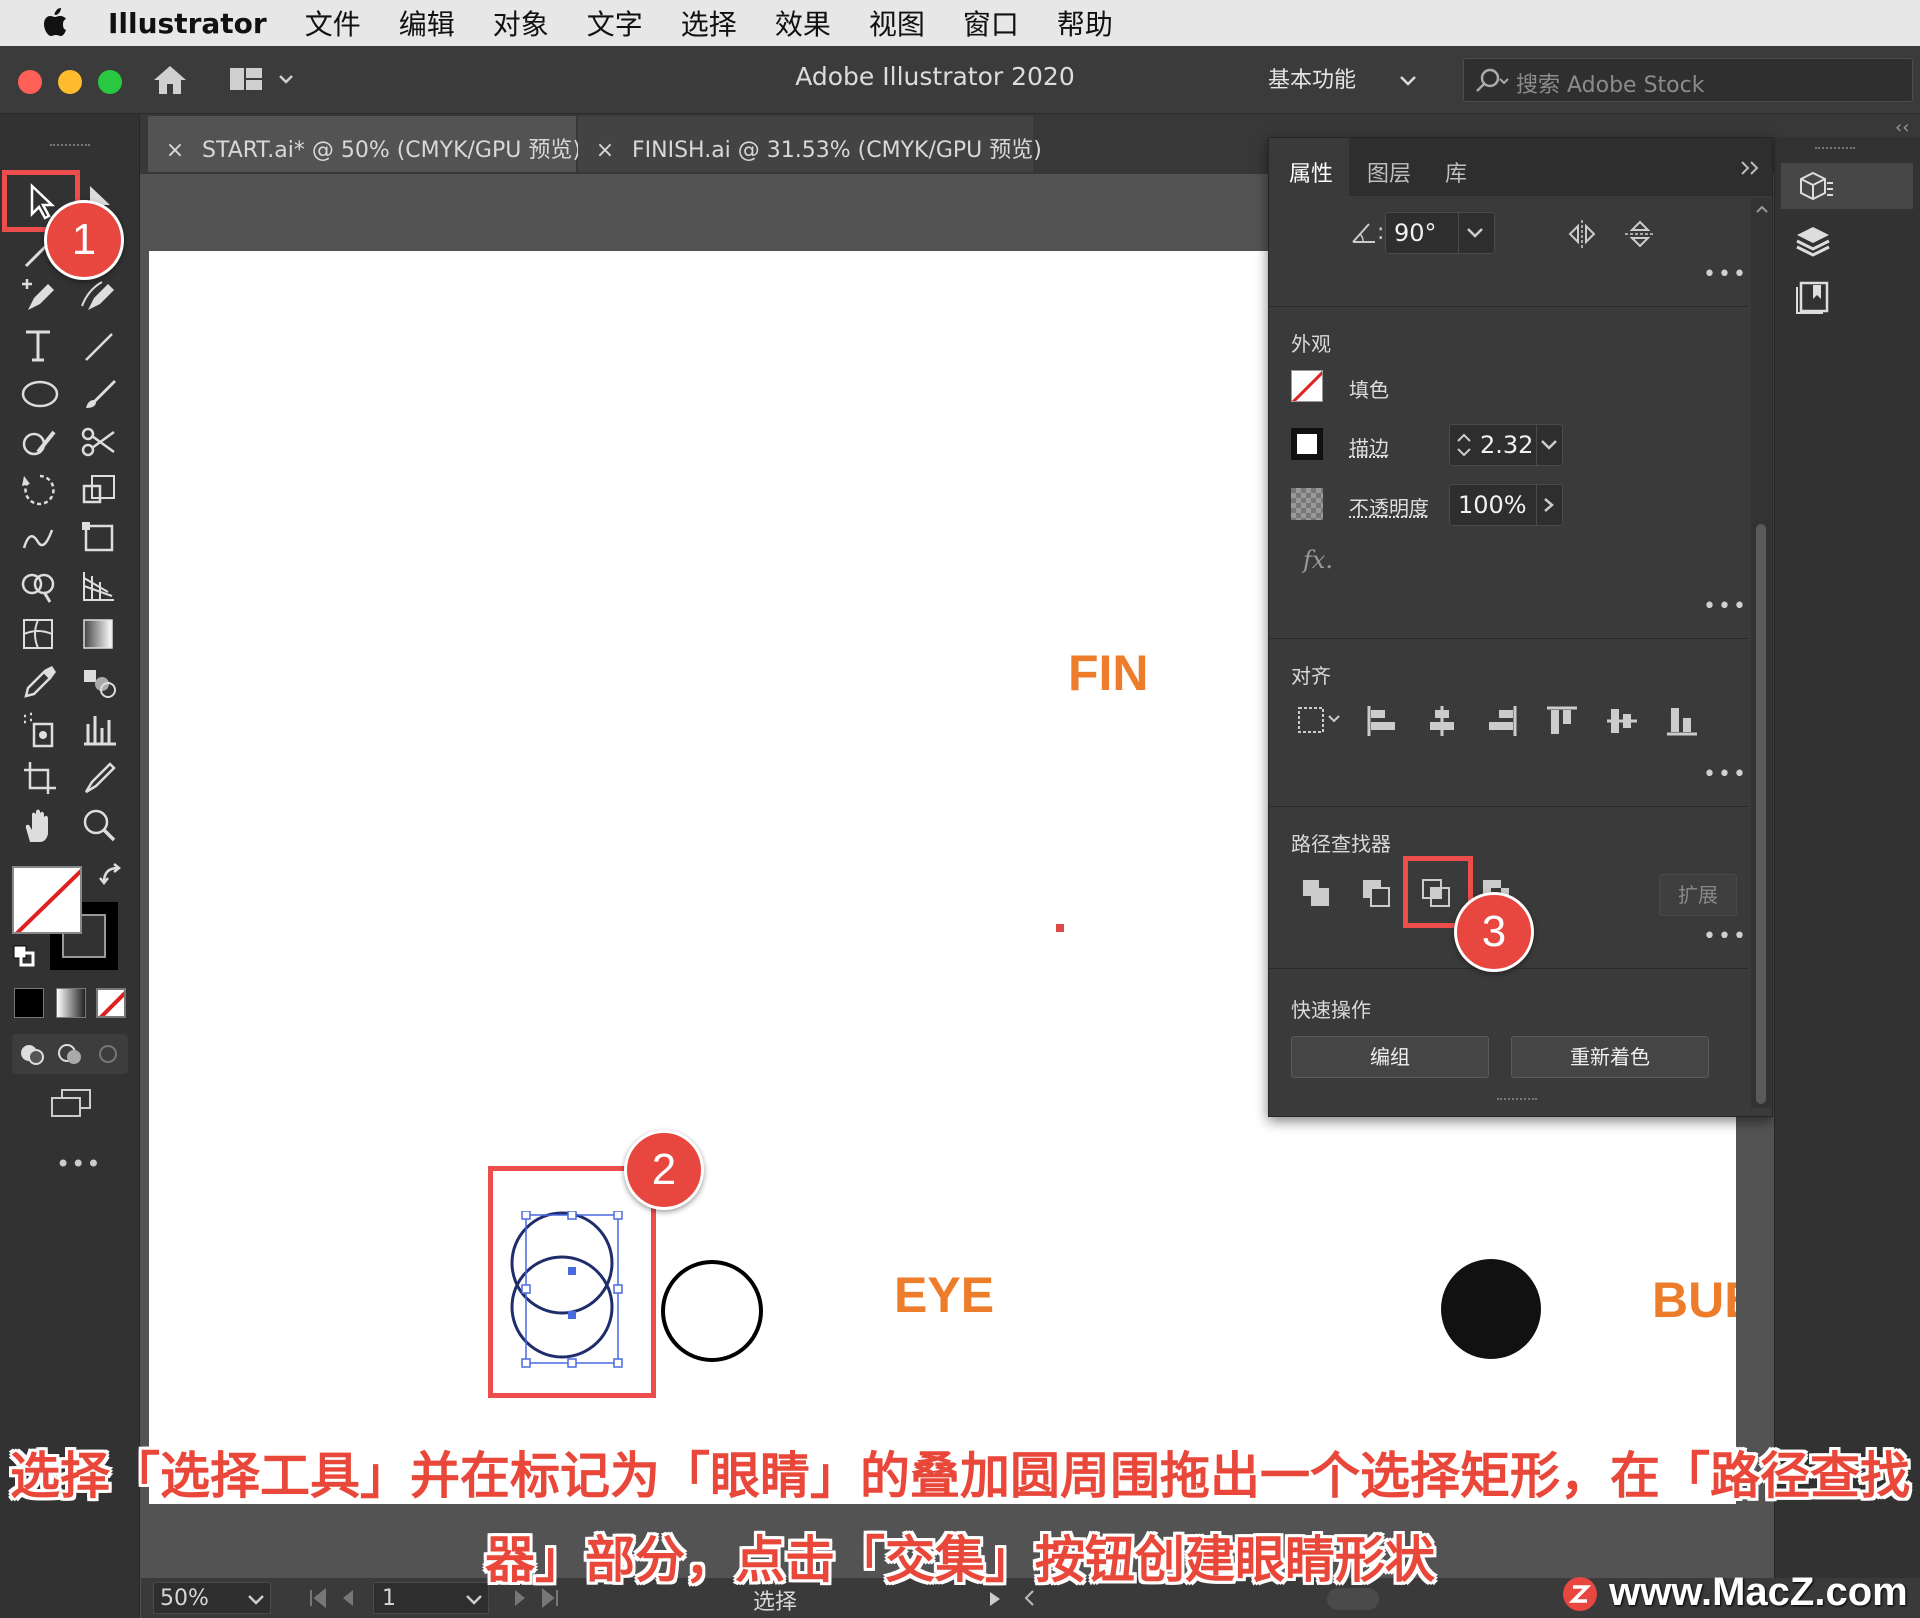  What do you see at coordinates (333, 23) in the screenshot?
I see `menu-file: 文件` at bounding box center [333, 23].